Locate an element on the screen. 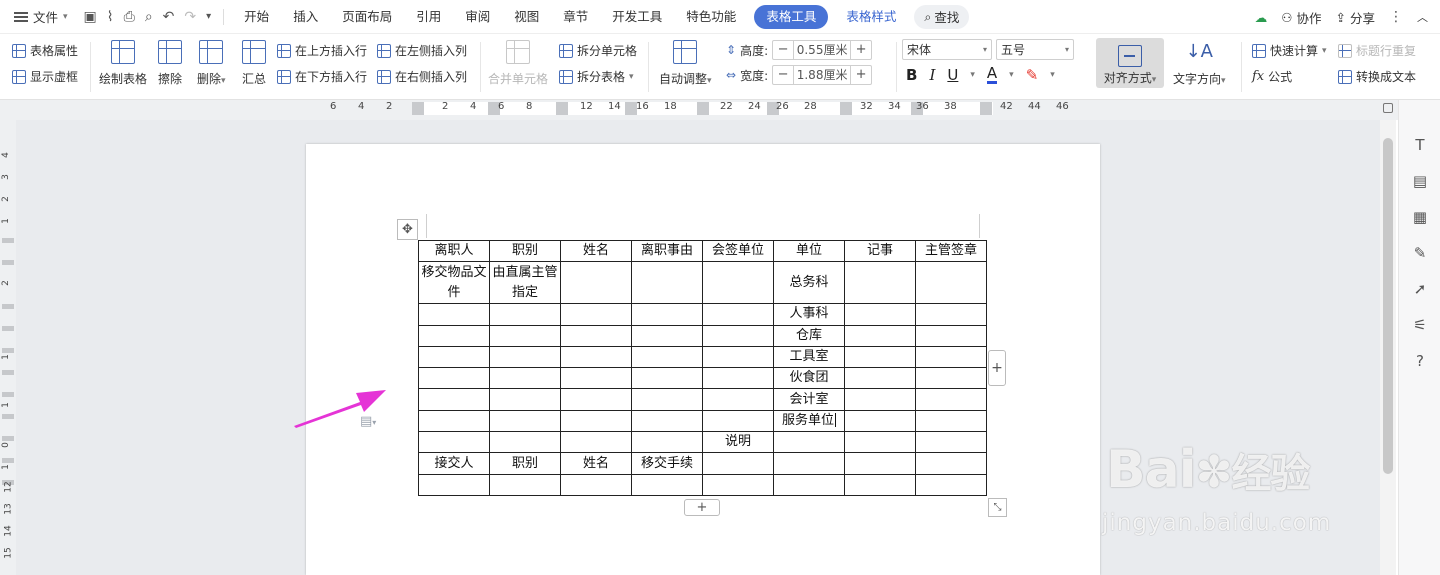 This screenshot has height=575, width=1440. auto-fit-button: 自动调整▾ is located at coordinates (685, 63).